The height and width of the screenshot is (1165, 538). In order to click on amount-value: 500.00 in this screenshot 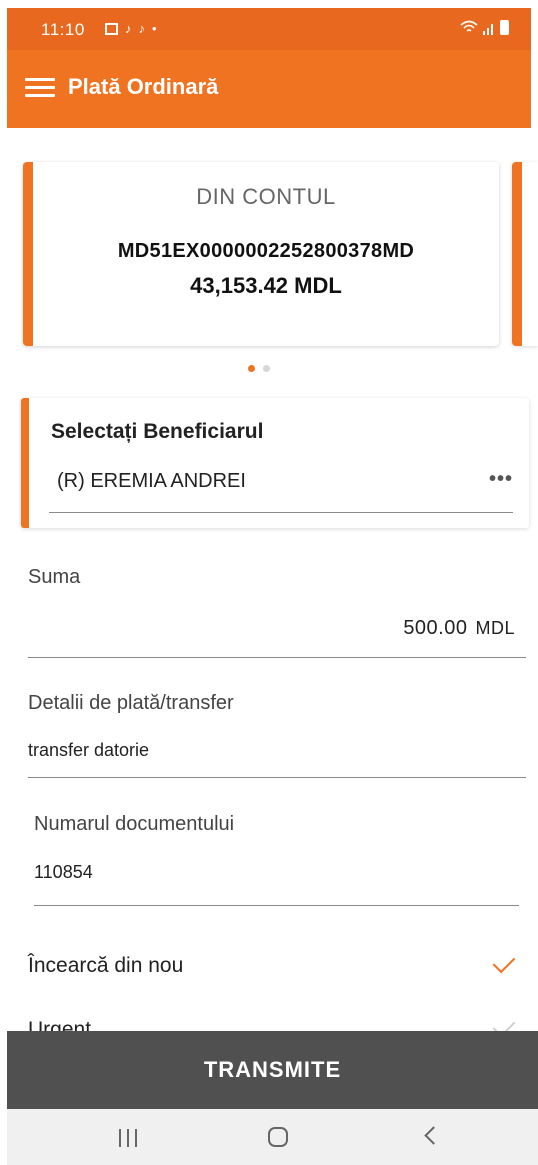, I will do `click(435, 628)`.